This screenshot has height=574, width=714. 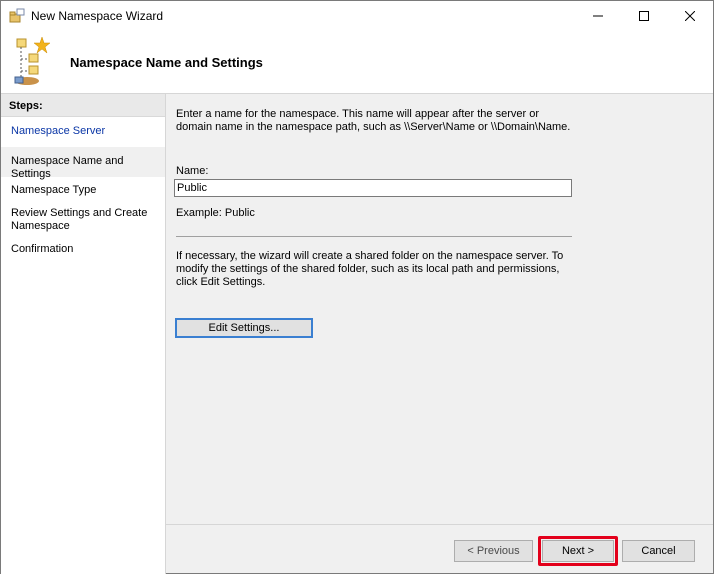 I want to click on close-icon, so click(x=690, y=16).